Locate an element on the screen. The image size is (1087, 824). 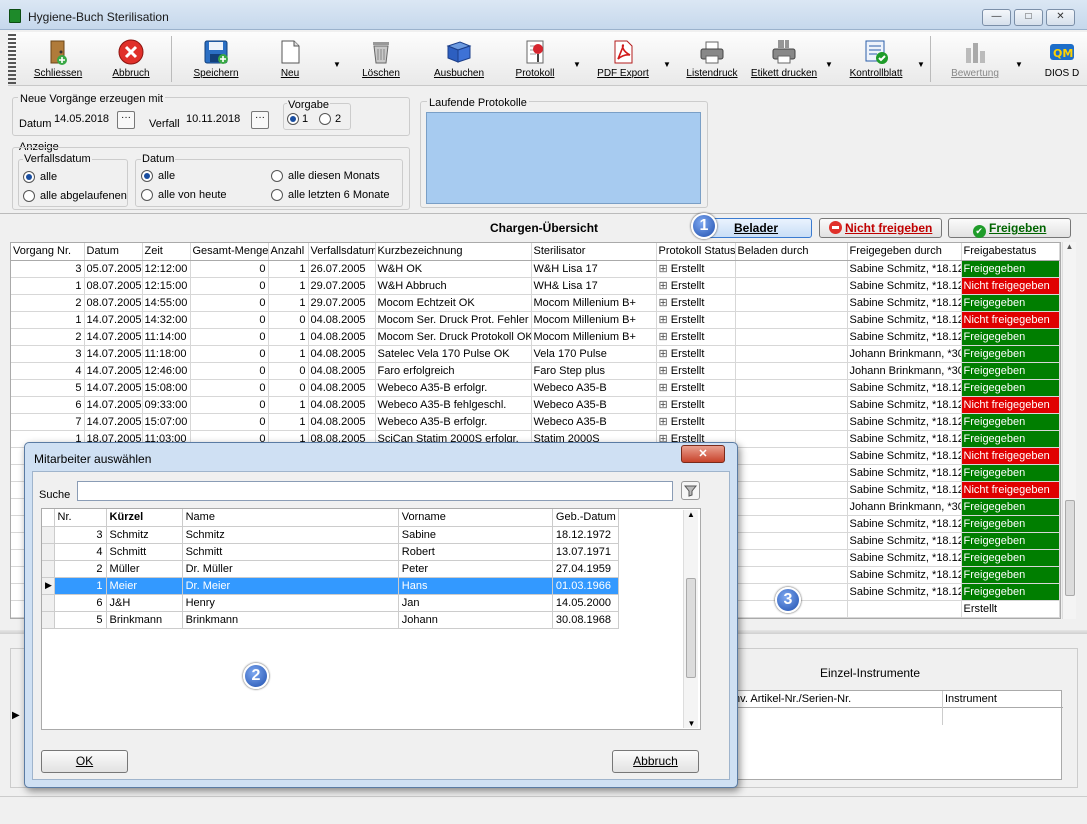
employee-column-header: Name is located at coordinates (290, 518).